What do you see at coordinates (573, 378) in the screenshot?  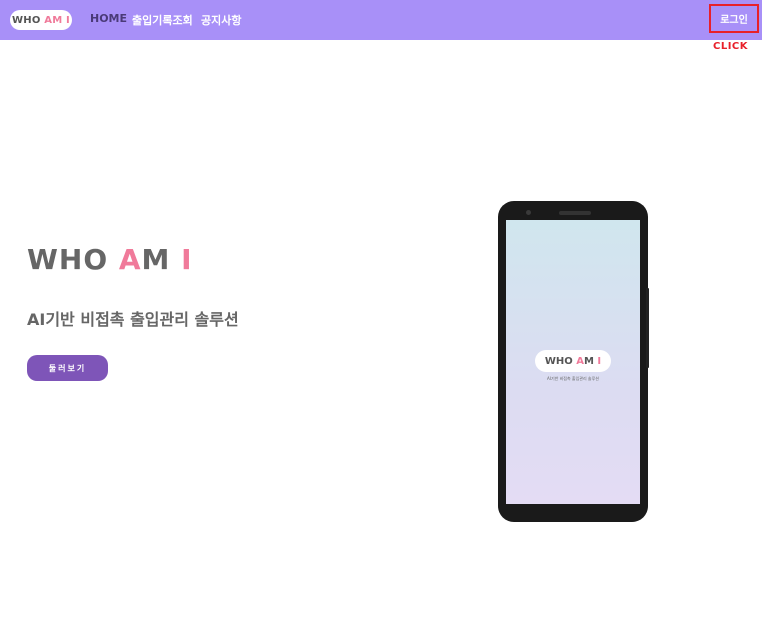 I see `phone-screen-subtitle: AI기반 비접촉 출입관리 솔루션` at bounding box center [573, 378].